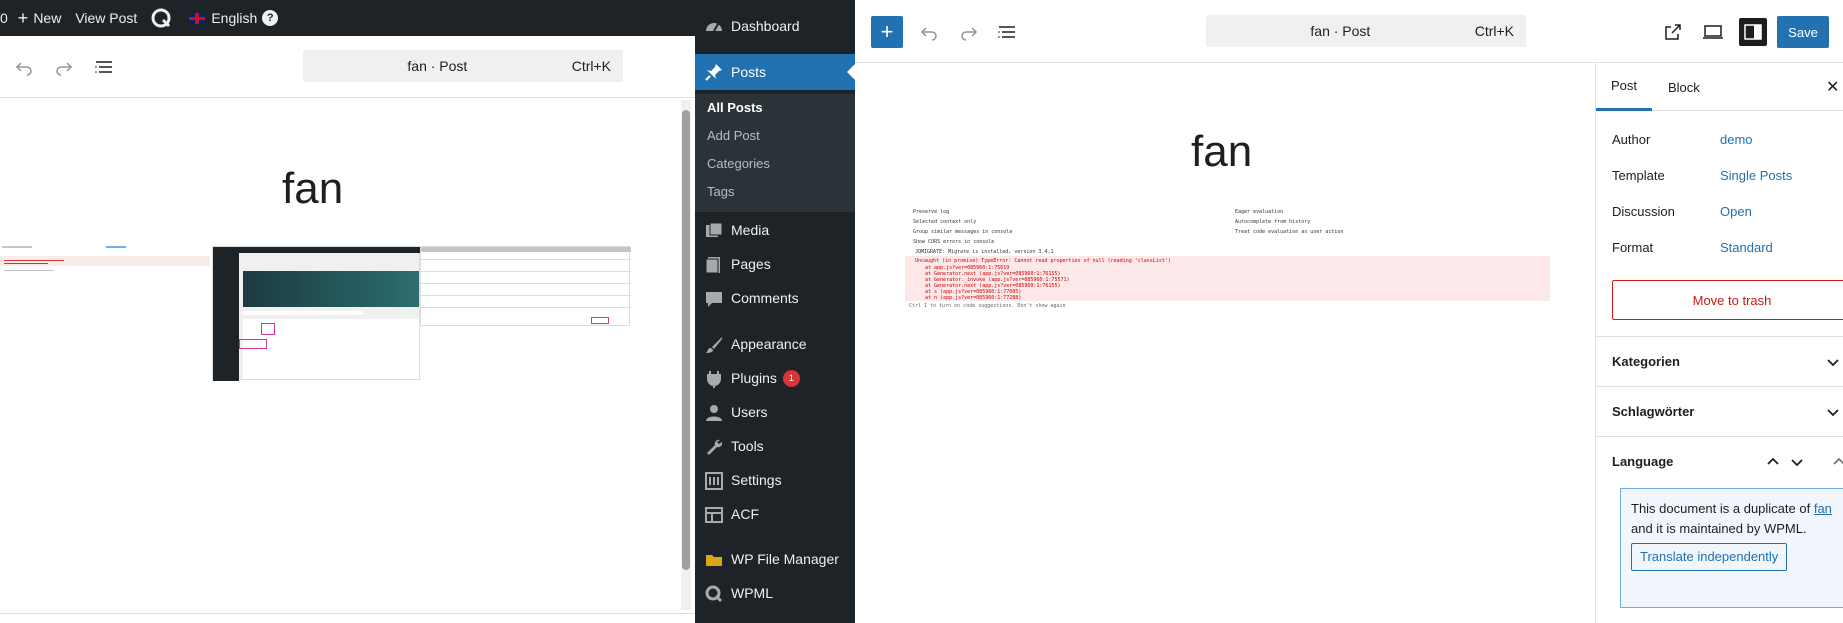 The image size is (1843, 623). Describe the element at coordinates (714, 413) in the screenshot. I see `users-icon` at that location.